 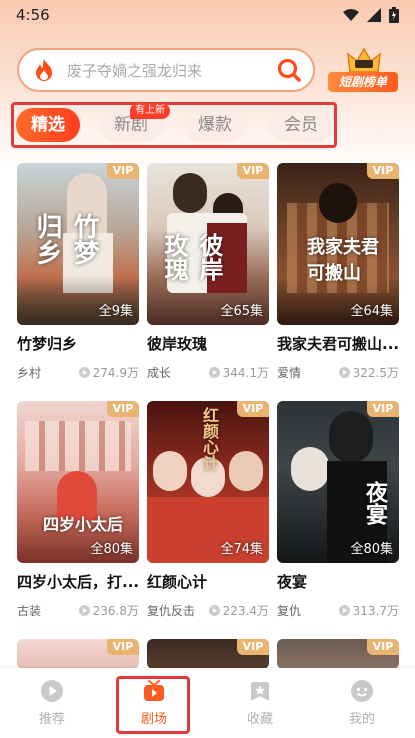 I want to click on nav-recommend: 推荐, so click(x=52, y=702).